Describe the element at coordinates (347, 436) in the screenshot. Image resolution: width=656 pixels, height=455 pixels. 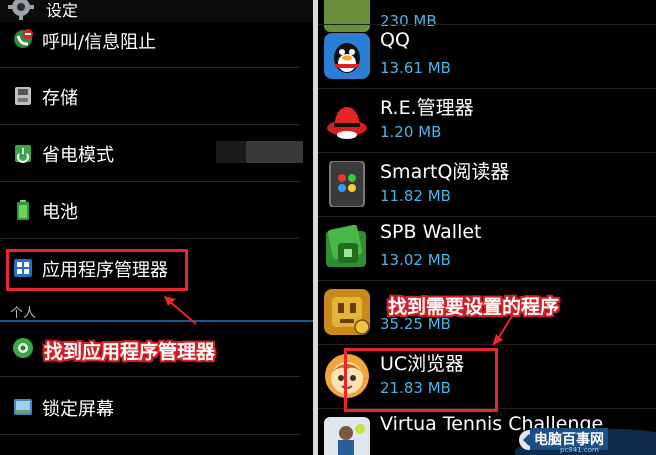
I see `tennis-icon` at that location.